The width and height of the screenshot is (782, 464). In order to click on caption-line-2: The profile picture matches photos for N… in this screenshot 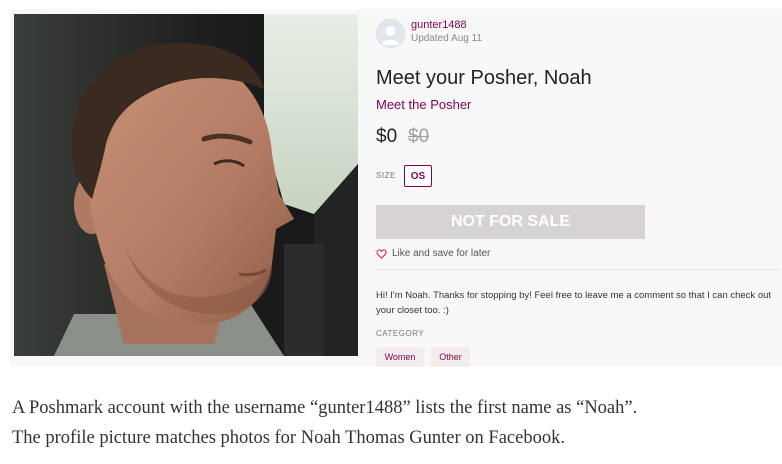, I will do `click(288, 438)`.